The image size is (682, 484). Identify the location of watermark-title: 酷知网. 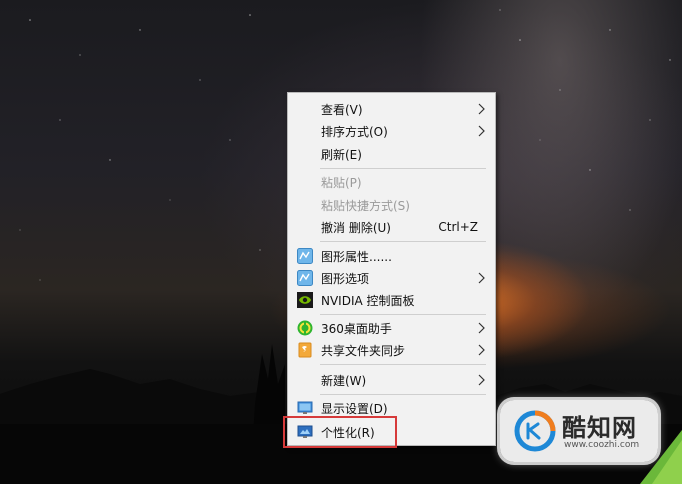
(599, 428).